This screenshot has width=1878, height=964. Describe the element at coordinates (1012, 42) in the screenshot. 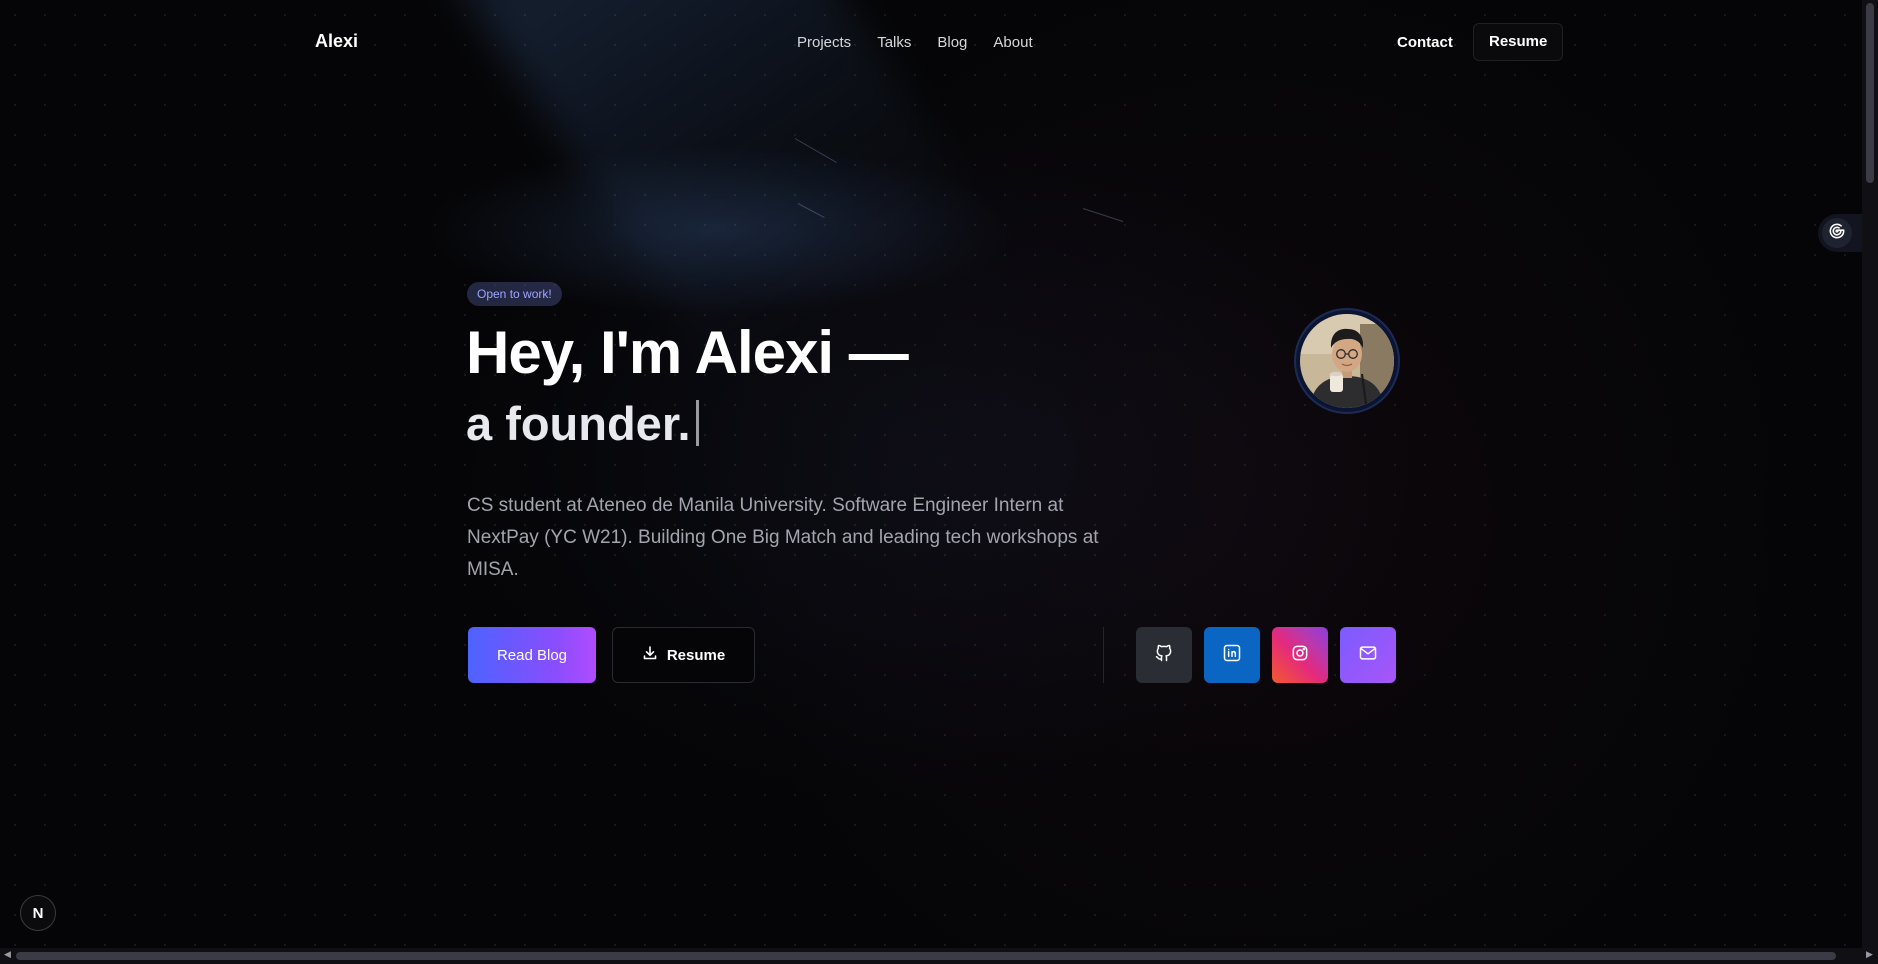

I see `nav-link-about: About` at that location.